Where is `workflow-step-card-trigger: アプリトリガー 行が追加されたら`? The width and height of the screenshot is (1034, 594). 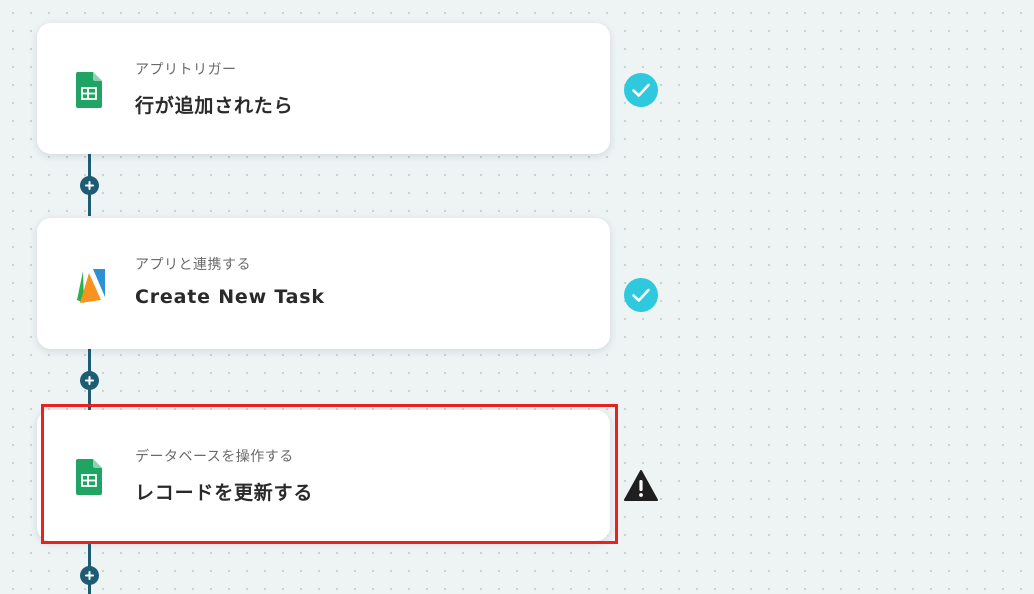
workflow-step-card-trigger: アプリトリガー 行が追加されたら is located at coordinates (323, 88).